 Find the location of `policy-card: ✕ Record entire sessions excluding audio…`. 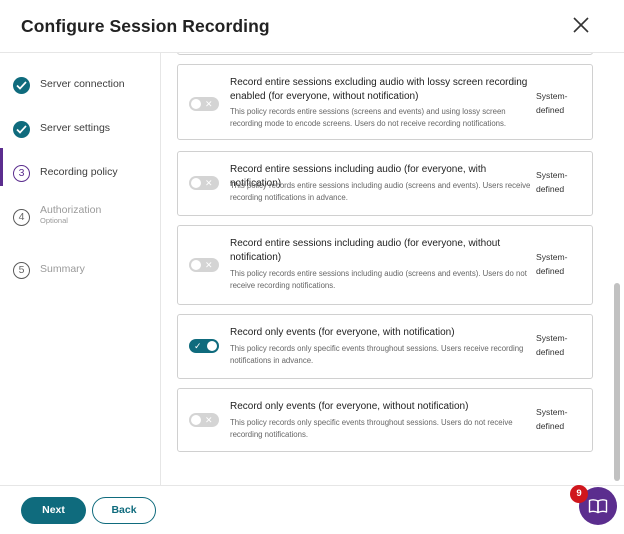

policy-card: ✕ Record entire sessions excluding audio… is located at coordinates (385, 102).